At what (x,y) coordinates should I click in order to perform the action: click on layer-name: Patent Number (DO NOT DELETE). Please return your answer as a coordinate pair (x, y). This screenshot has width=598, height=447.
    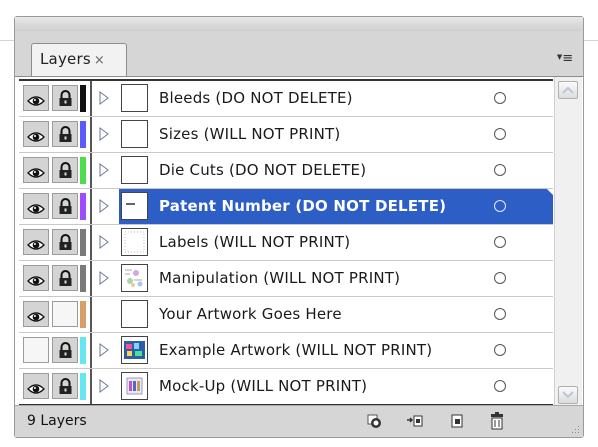
    Looking at the image, I should click on (302, 206).